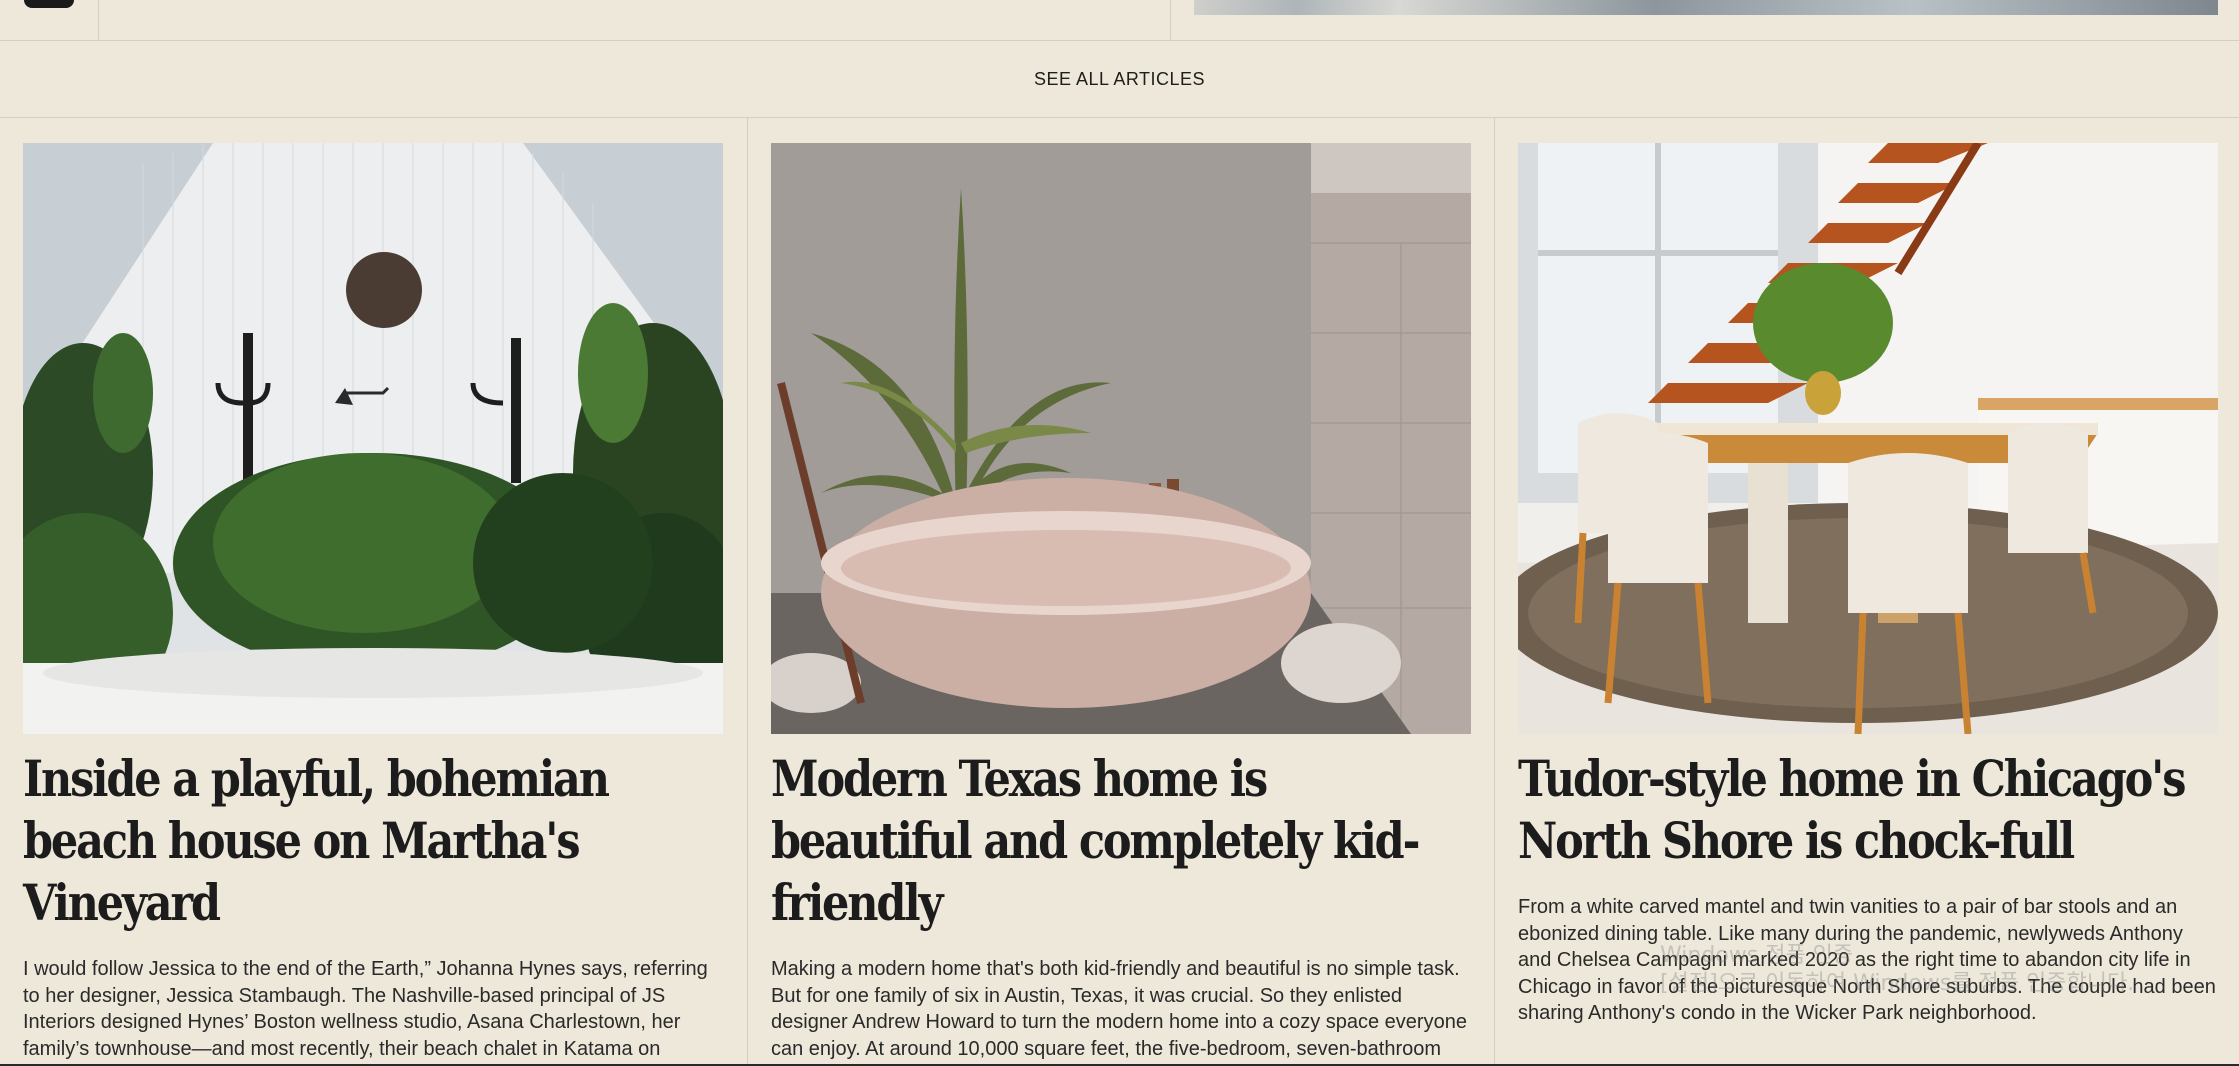 This screenshot has width=2239, height=1066. Describe the element at coordinates (1706, 7) in the screenshot. I see `article-image-fragment` at that location.